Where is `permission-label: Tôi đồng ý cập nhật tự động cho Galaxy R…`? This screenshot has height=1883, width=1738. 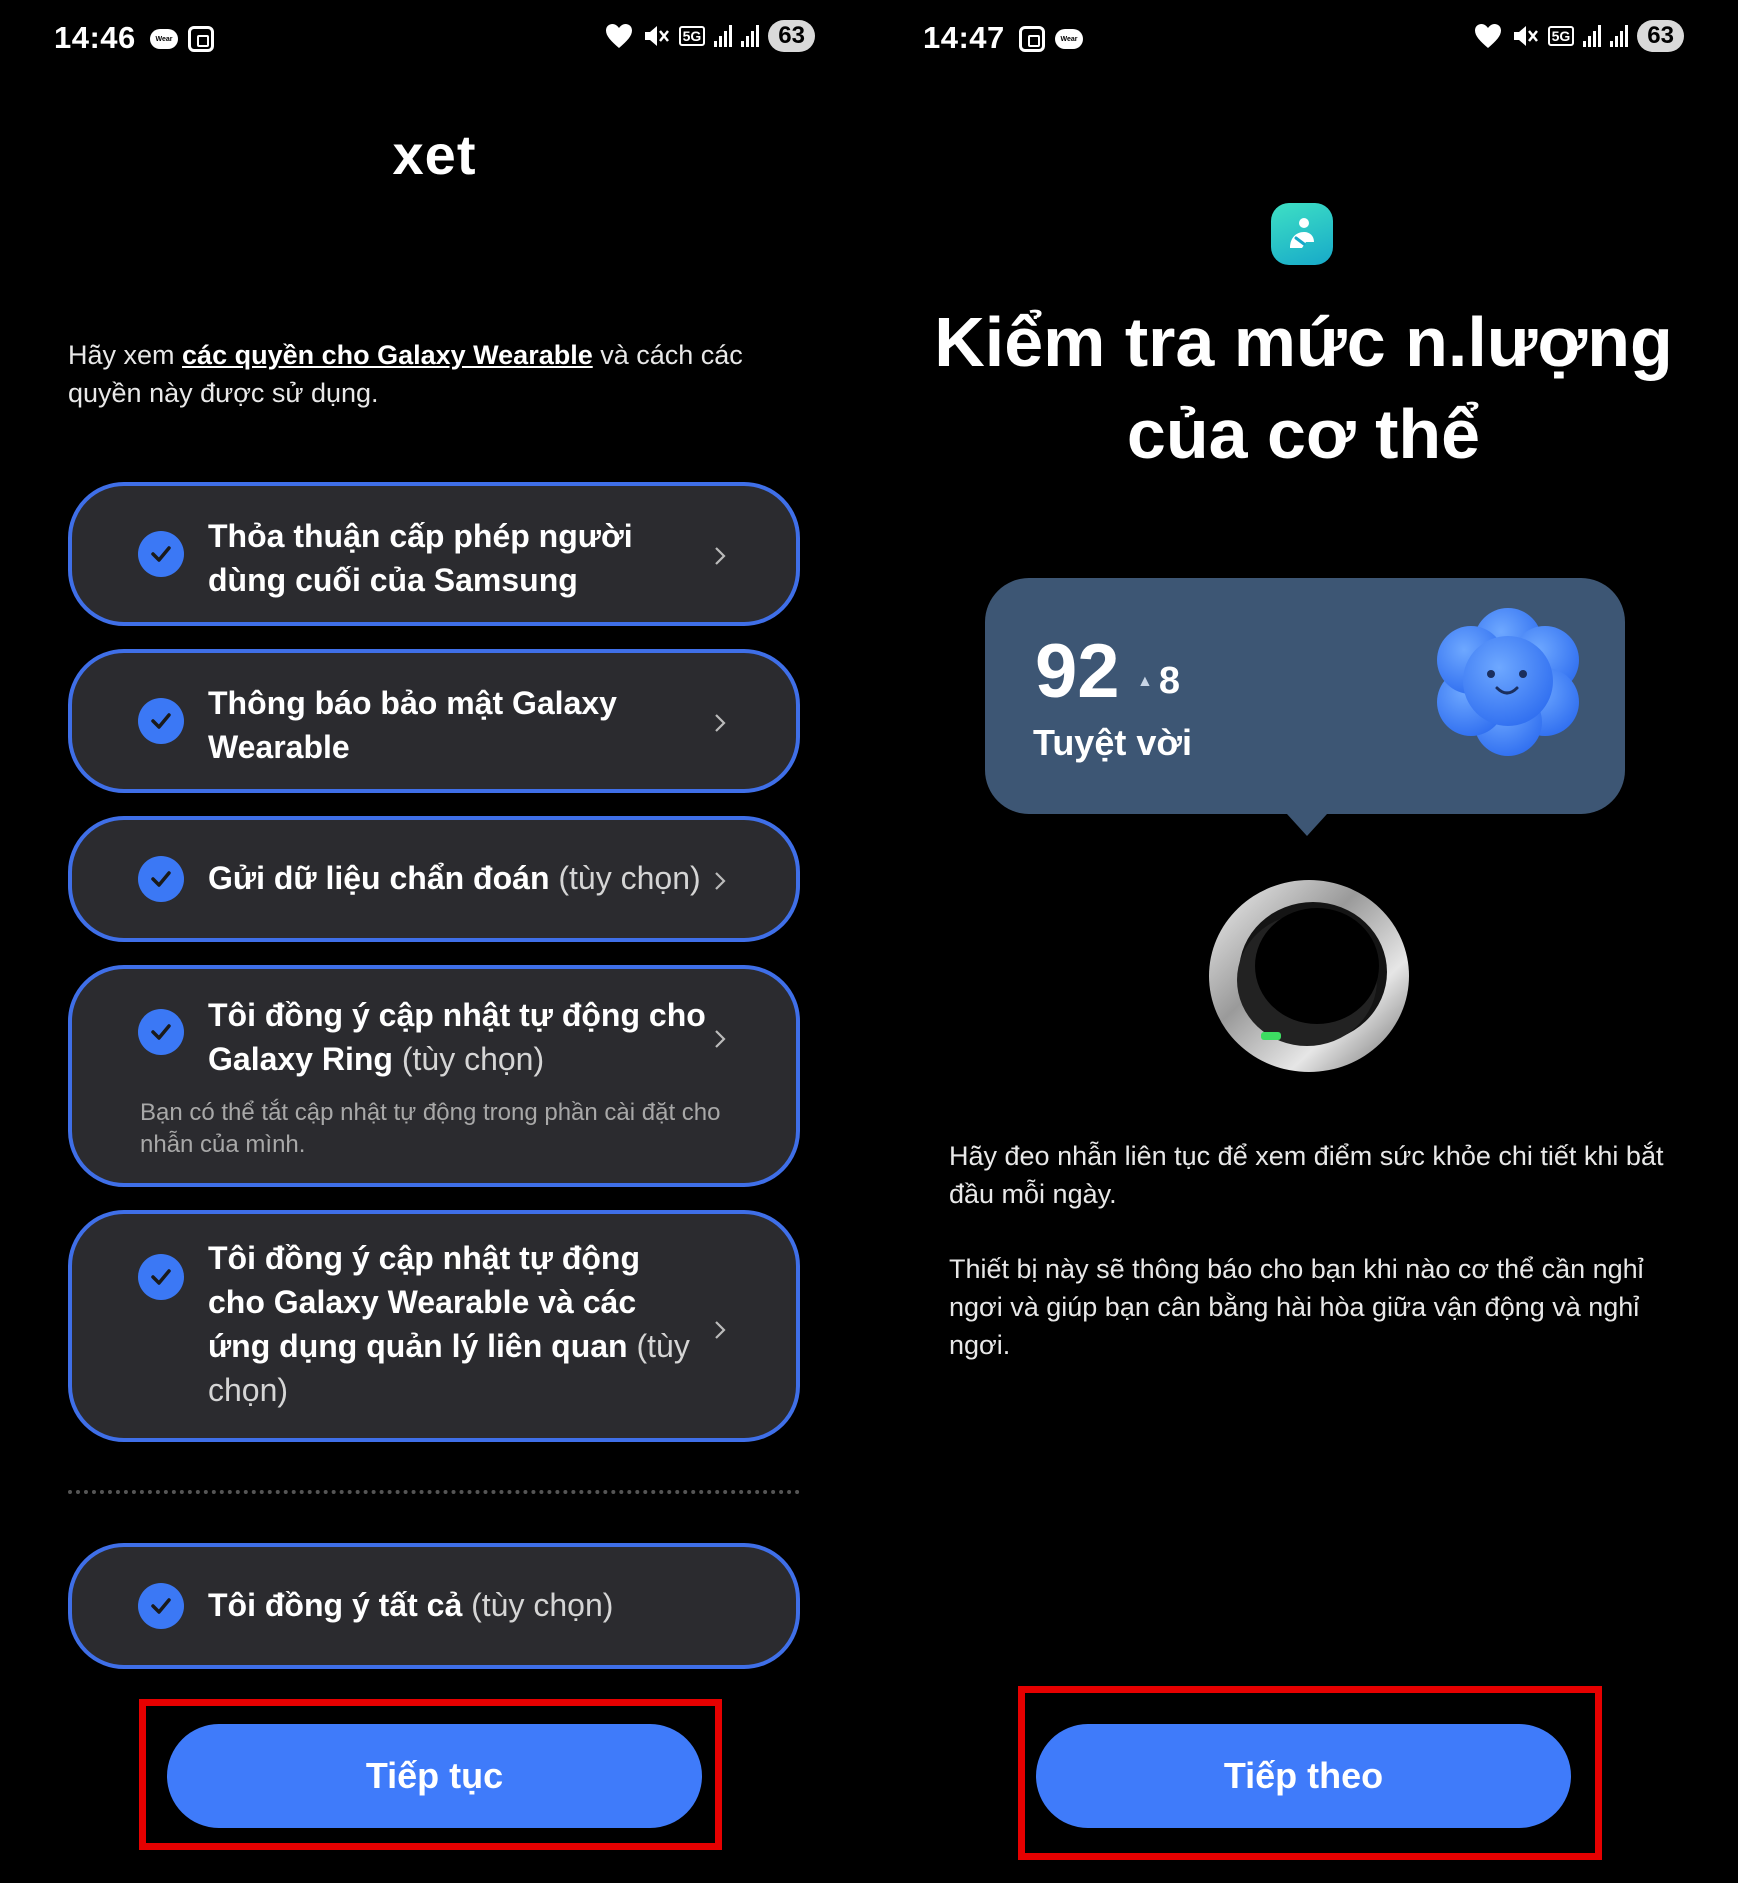
permission-label: Tôi đồng ý cập nhật tự động cho Galaxy R… is located at coordinates (457, 1037).